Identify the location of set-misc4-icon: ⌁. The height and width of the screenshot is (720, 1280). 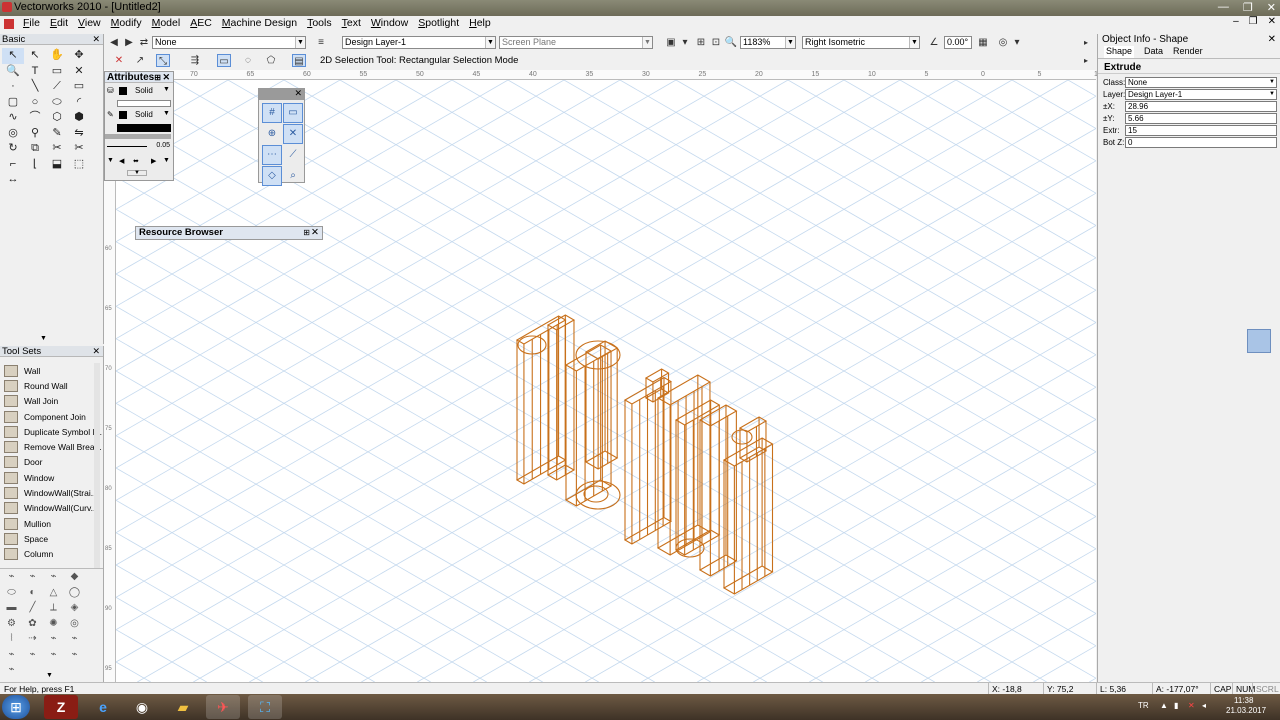
(32, 657).